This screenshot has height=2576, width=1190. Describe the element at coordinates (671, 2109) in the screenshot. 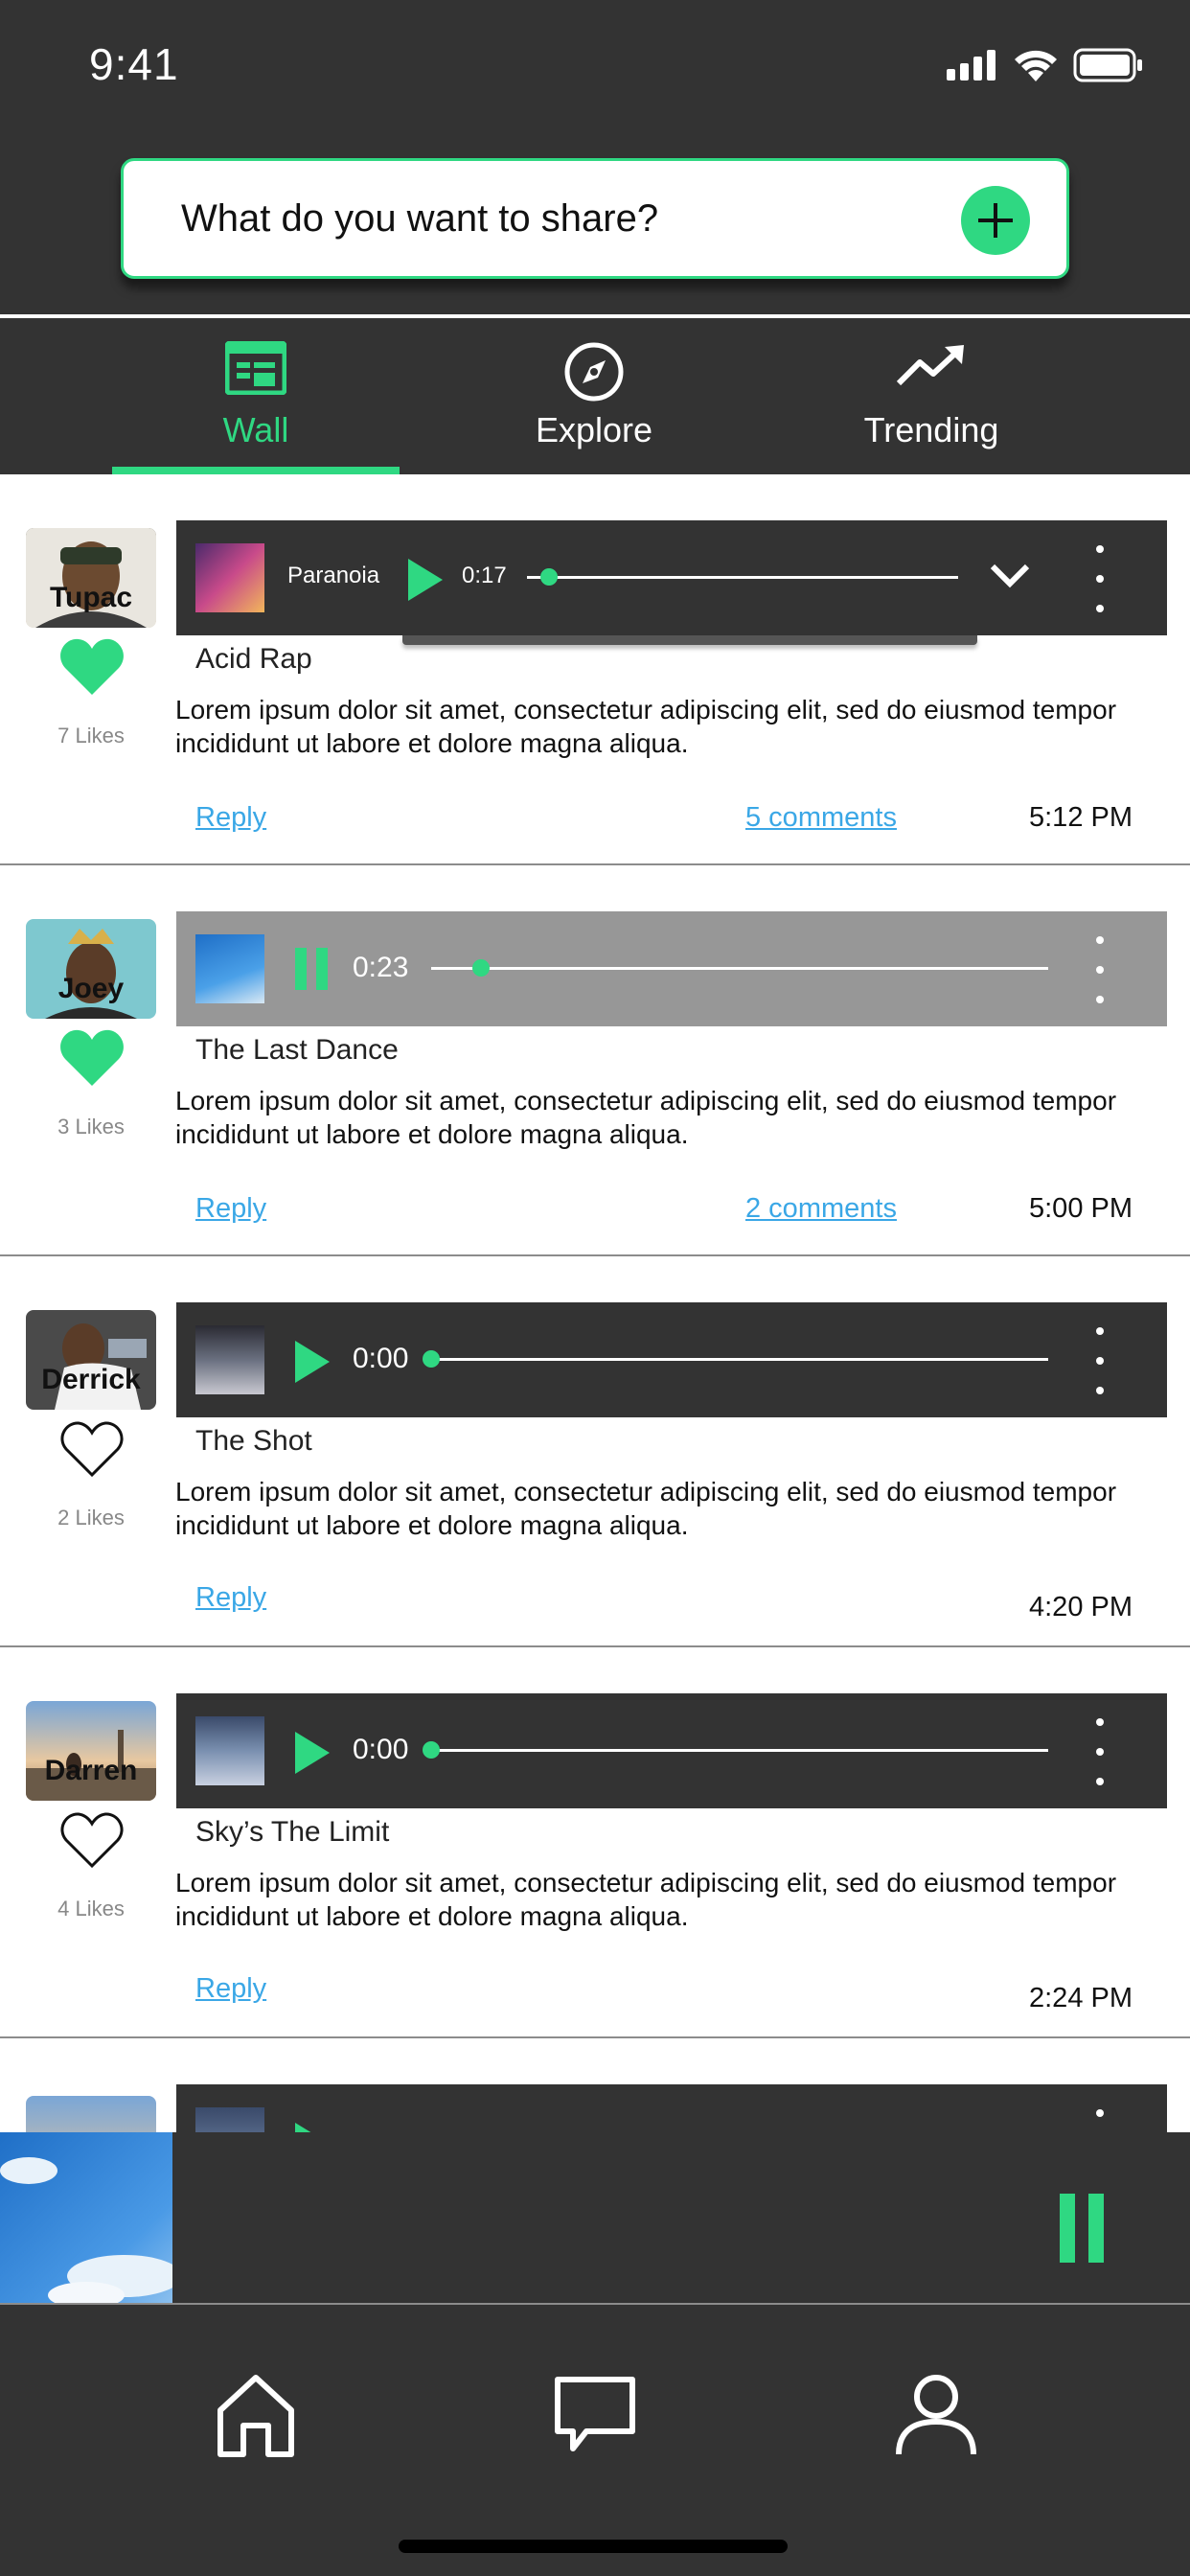

I see `audio-player` at that location.